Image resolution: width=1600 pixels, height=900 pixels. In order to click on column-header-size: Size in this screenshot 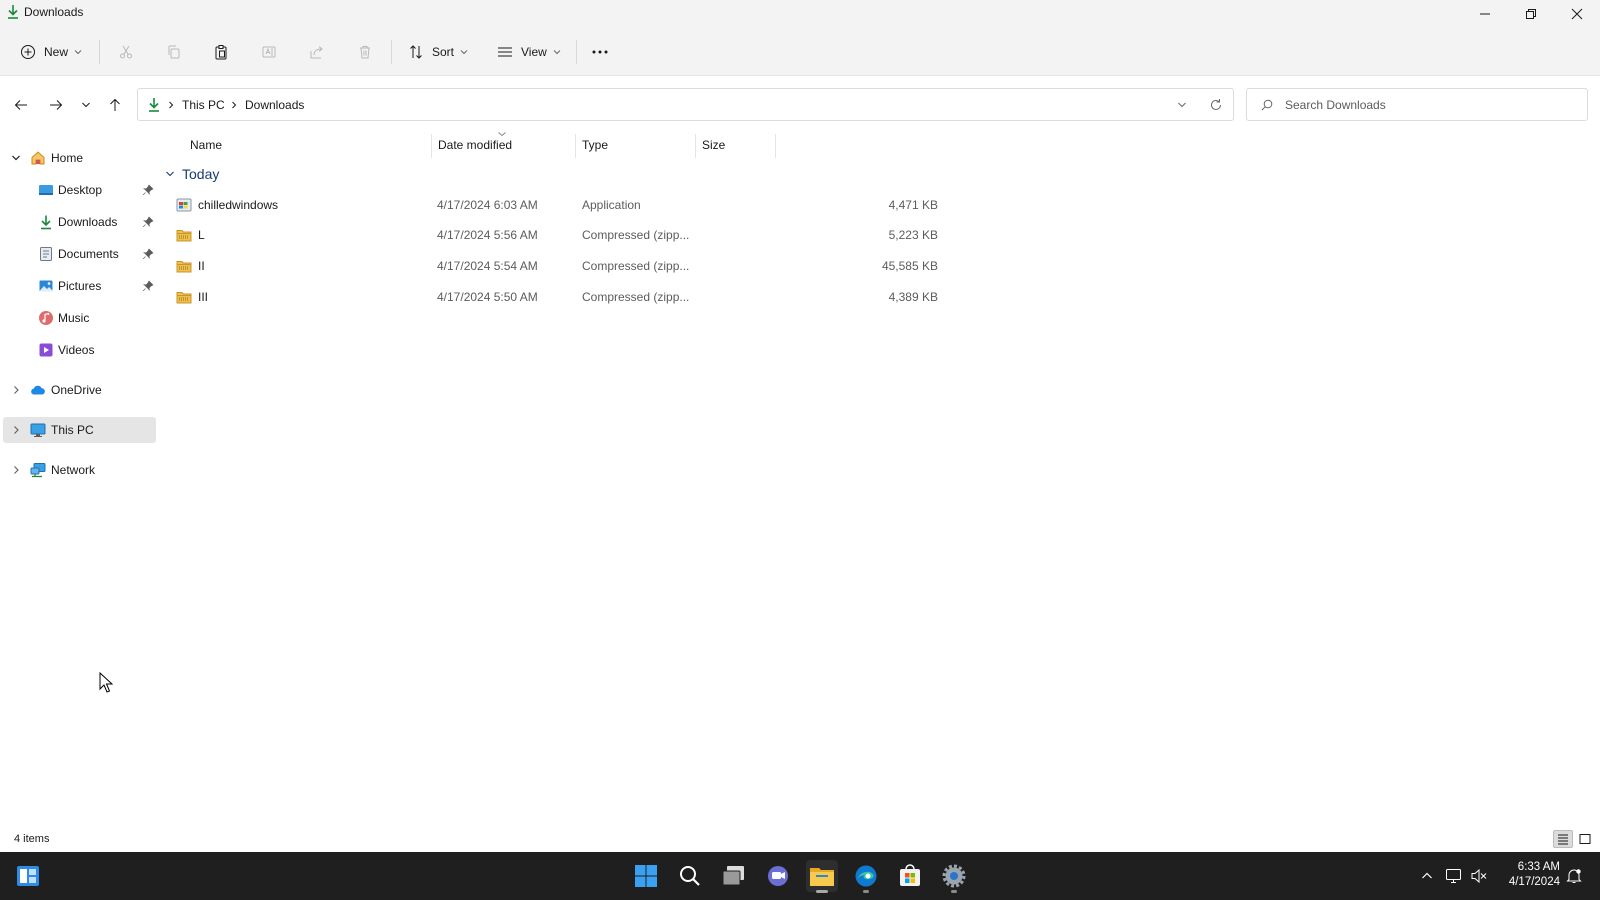, I will do `click(713, 150)`.